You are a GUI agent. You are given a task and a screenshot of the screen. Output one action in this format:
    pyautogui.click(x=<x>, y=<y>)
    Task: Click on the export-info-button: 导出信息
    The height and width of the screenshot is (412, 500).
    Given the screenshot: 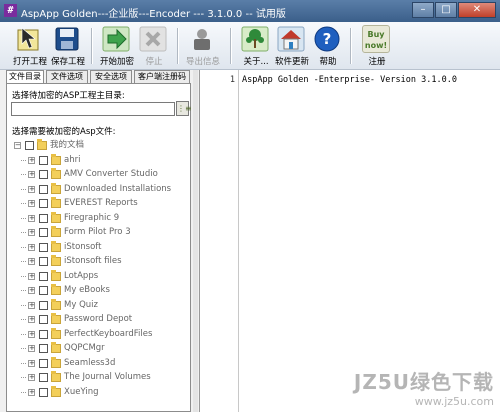 What is the action you would take?
    pyautogui.click(x=203, y=46)
    